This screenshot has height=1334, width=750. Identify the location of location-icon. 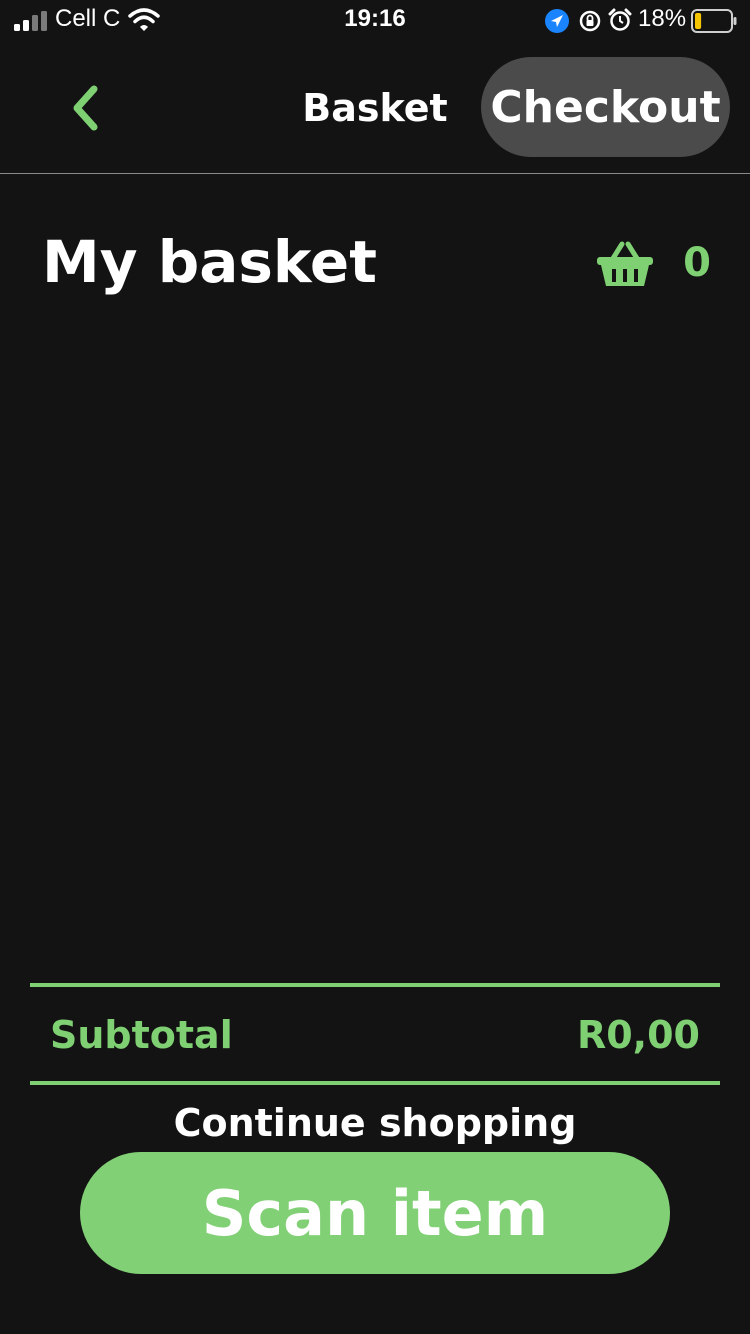
(557, 21).